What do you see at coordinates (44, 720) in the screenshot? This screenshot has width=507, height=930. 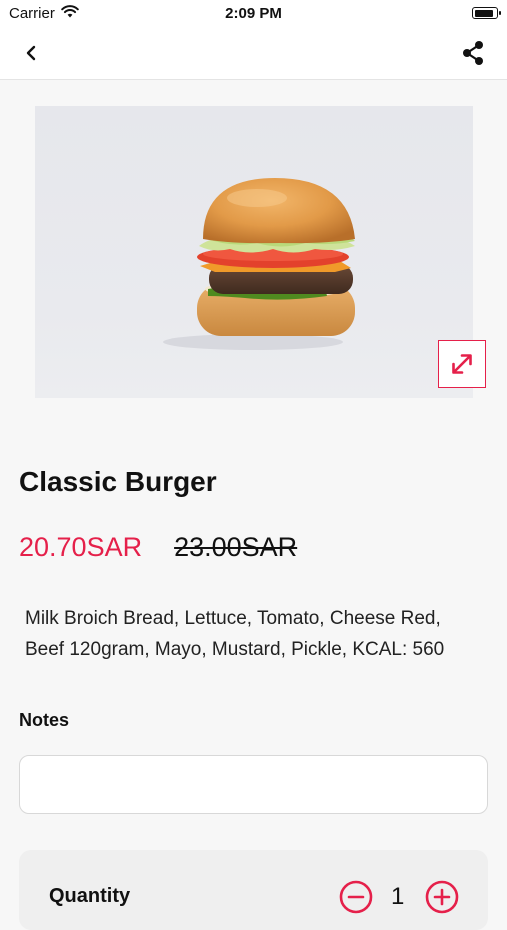 I see `notes-label: Notes` at bounding box center [44, 720].